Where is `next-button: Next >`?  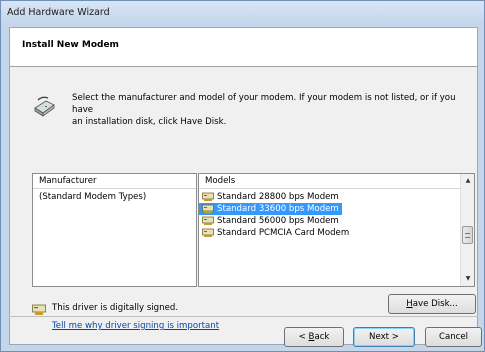 next-button: Next > is located at coordinates (384, 337).